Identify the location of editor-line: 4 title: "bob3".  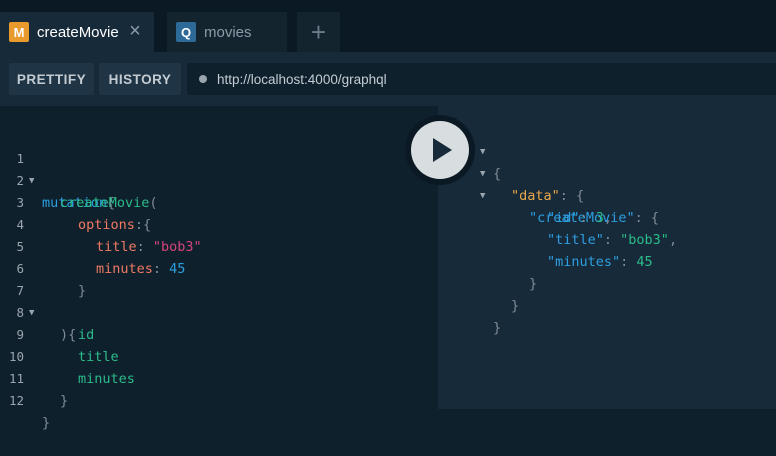
(100, 223).